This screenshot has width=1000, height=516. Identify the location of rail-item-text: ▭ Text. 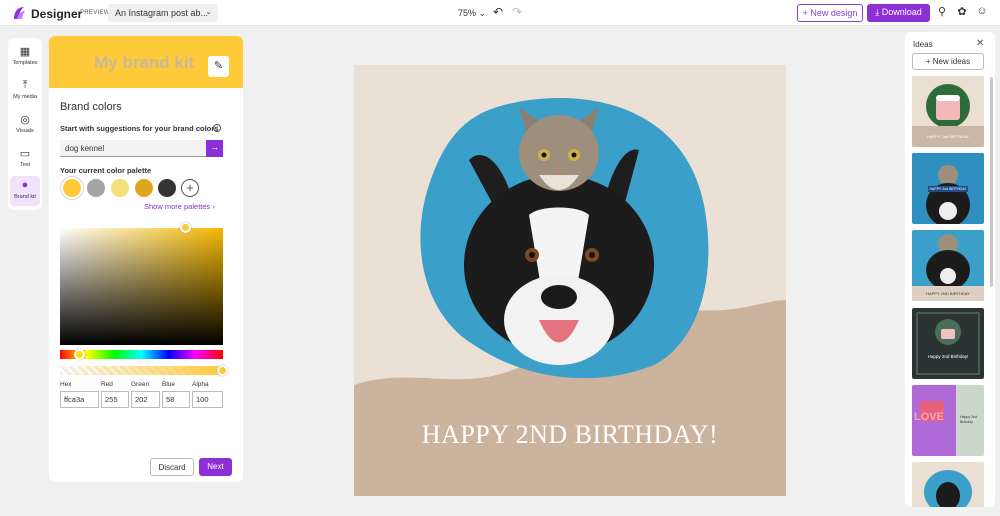
(25, 159).